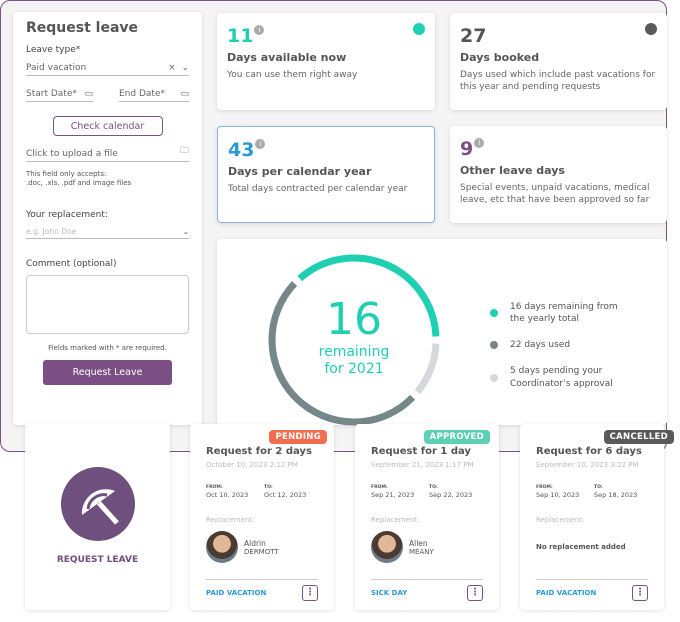 This screenshot has width=680, height=622. I want to click on legend-label: 22 days used, so click(540, 345).